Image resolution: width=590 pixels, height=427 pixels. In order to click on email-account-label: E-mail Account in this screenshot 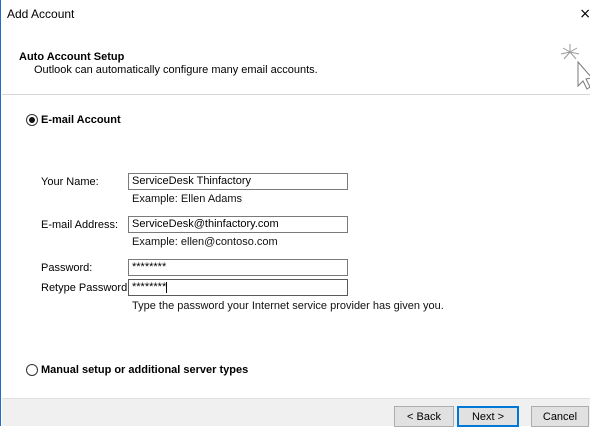, I will do `click(81, 120)`.